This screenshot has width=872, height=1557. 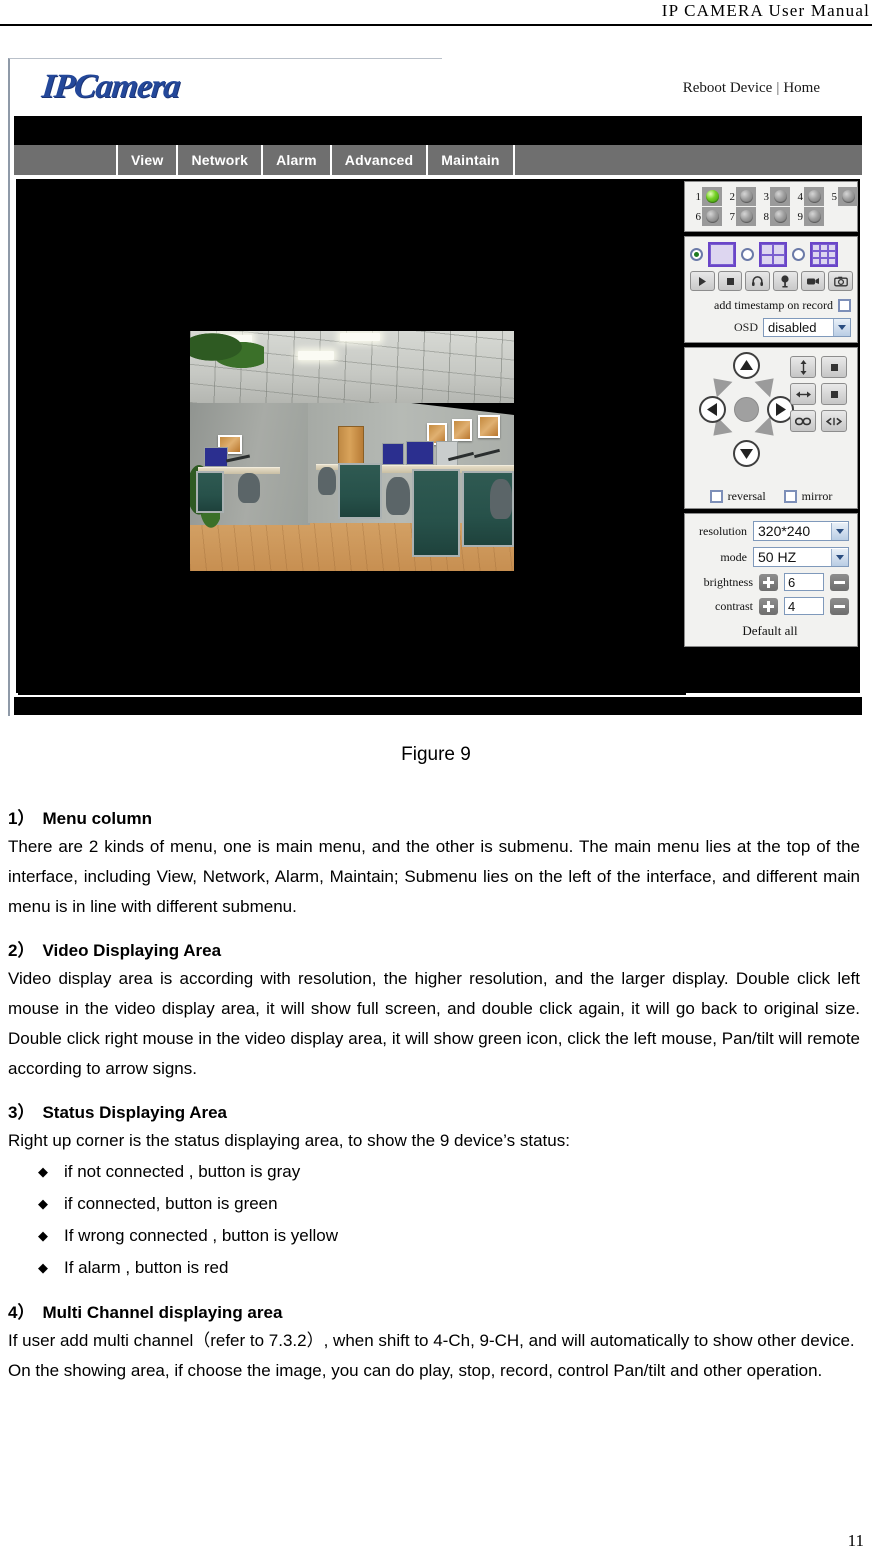 What do you see at coordinates (434, 1204) in the screenshot?
I see `list-item: if connected, button is green` at bounding box center [434, 1204].